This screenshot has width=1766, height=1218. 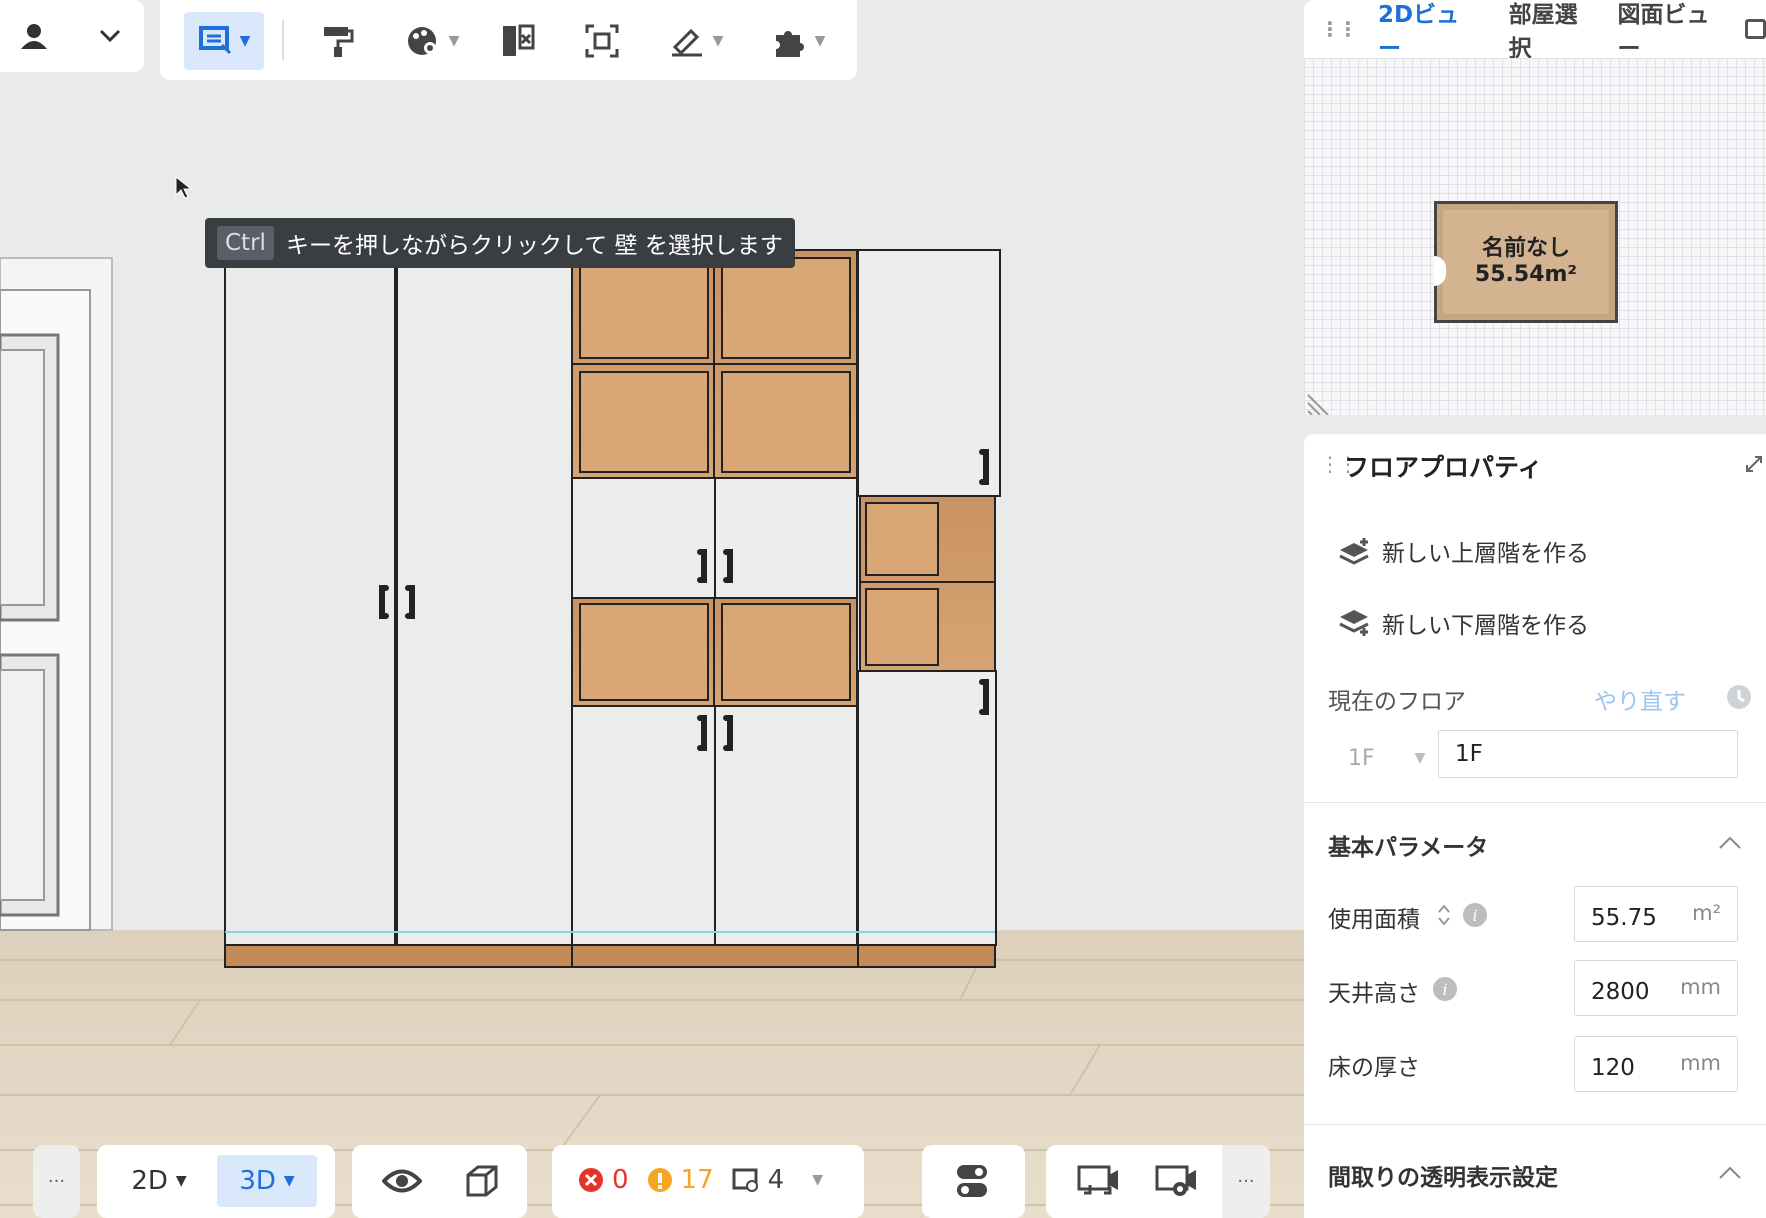 I want to click on add-lower-layer-icon, so click(x=1354, y=623).